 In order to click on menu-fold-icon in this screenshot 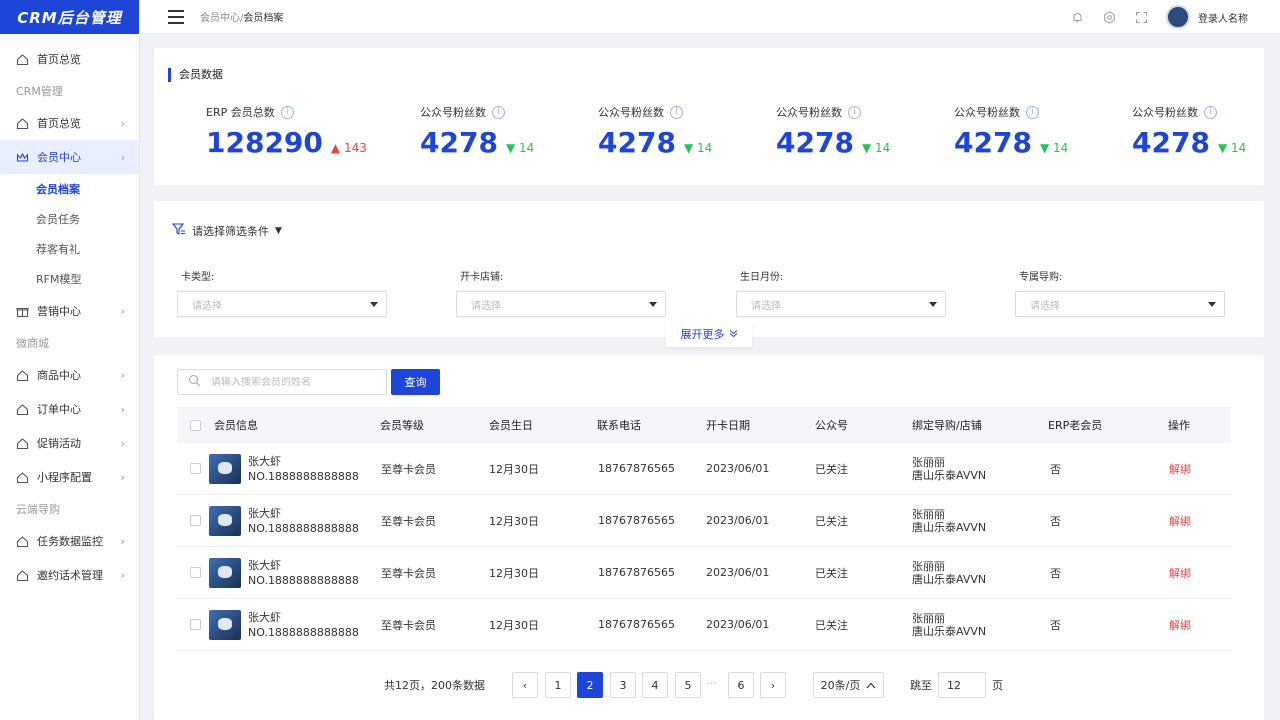, I will do `click(176, 16)`.